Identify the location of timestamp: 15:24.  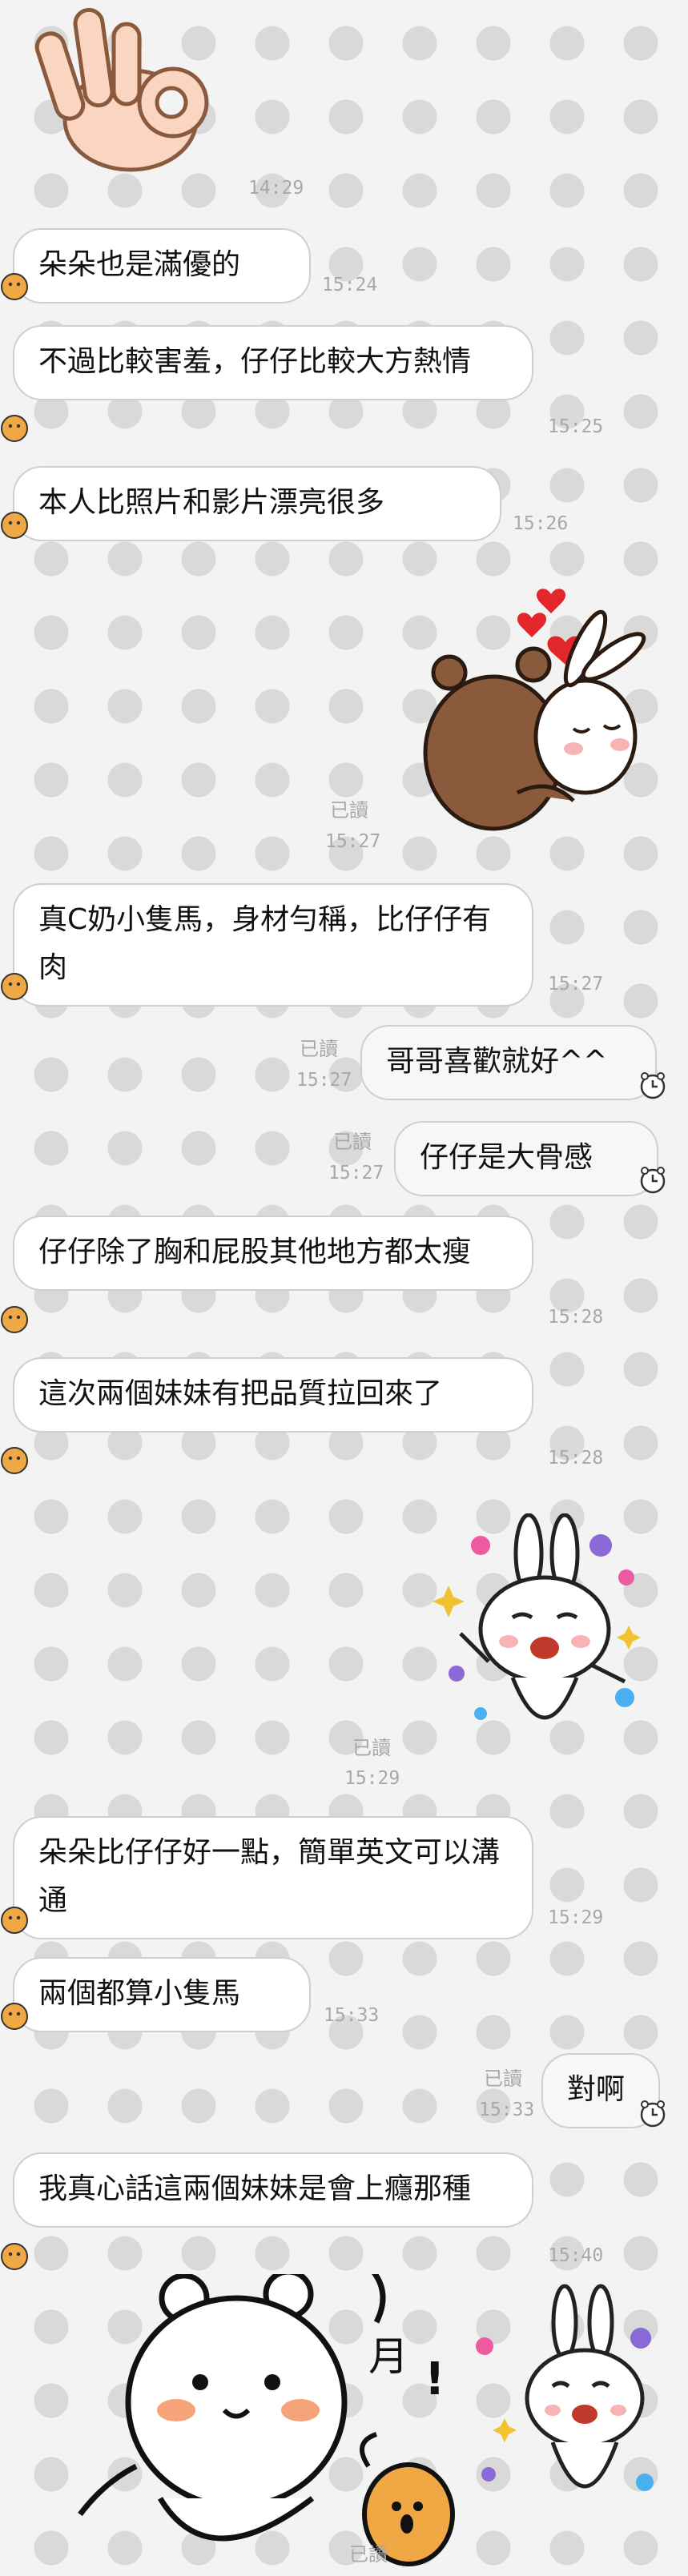
(350, 285).